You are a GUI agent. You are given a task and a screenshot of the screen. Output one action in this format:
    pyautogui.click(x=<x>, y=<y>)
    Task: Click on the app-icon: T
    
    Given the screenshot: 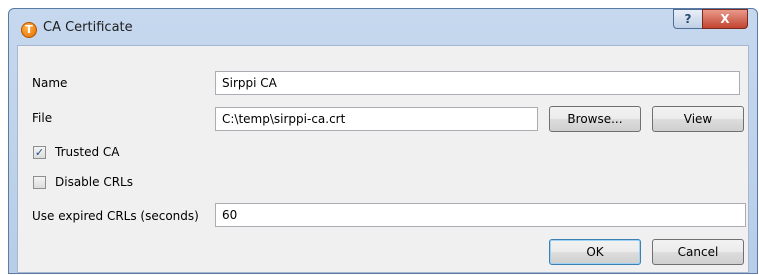 What is the action you would take?
    pyautogui.click(x=29, y=30)
    